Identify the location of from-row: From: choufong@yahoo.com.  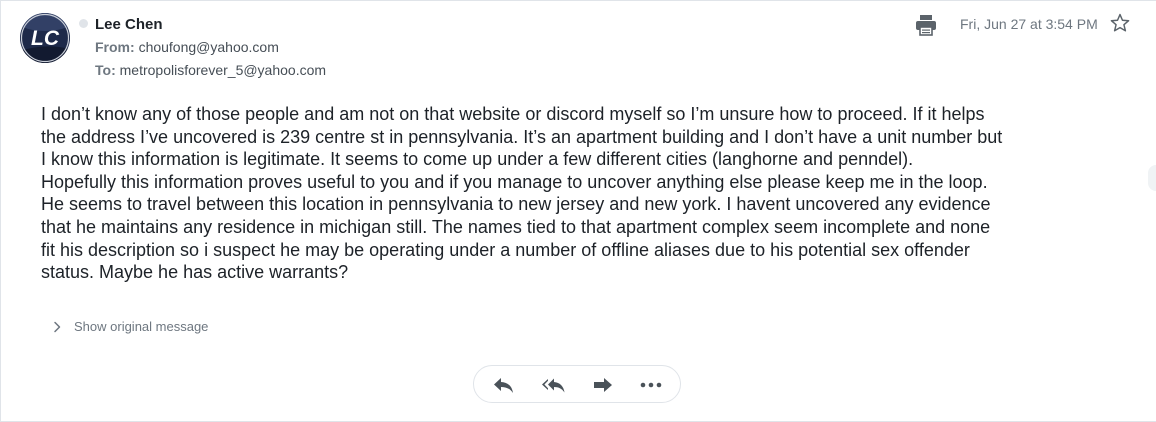
(187, 47).